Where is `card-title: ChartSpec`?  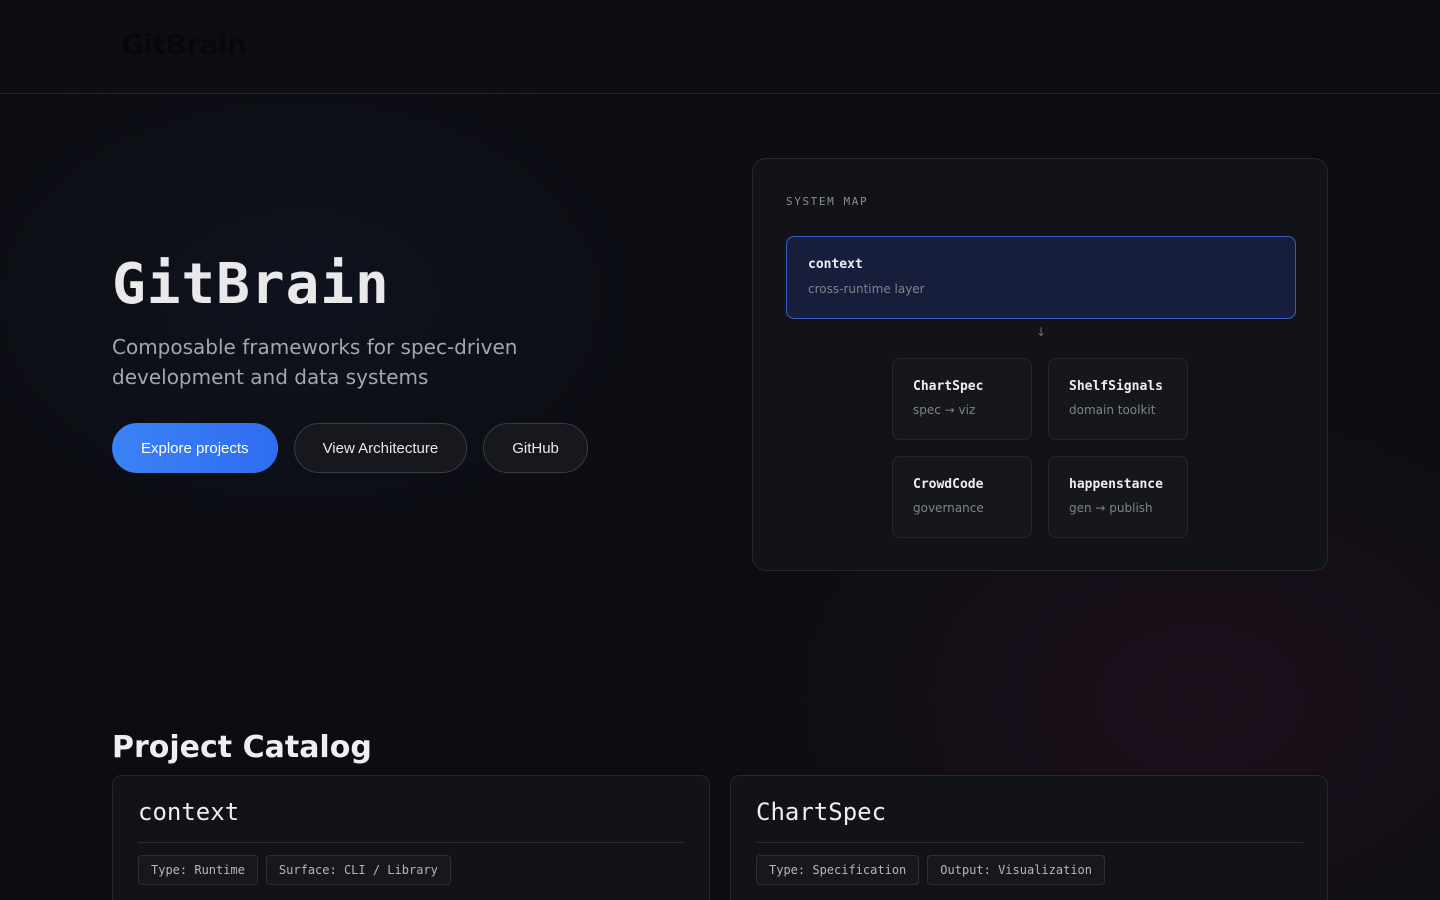
card-title: ChartSpec is located at coordinates (821, 812).